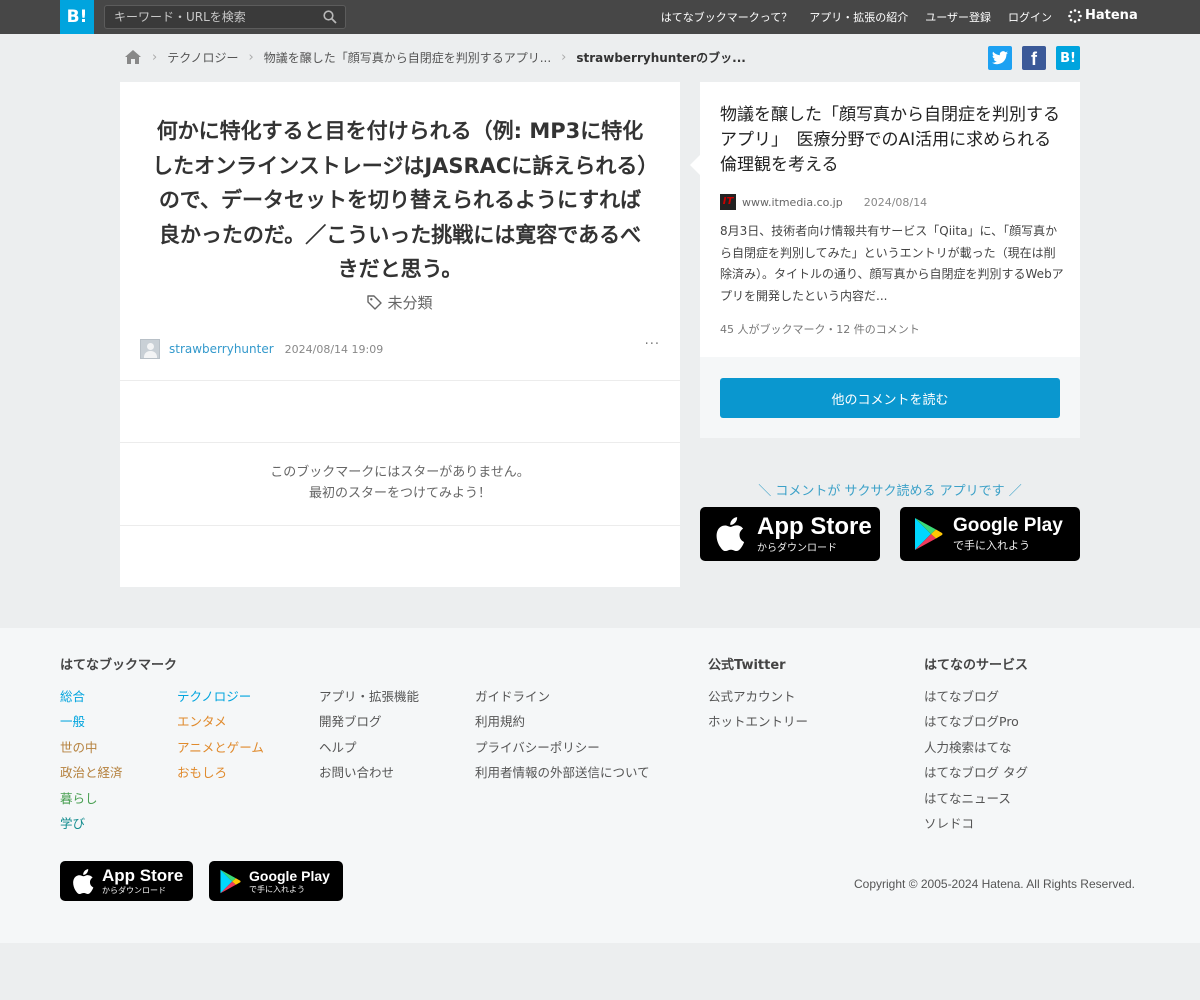 This screenshot has height=1000, width=1200. Describe the element at coordinates (512, 695) in the screenshot. I see `footer-link: ガイドライン` at that location.